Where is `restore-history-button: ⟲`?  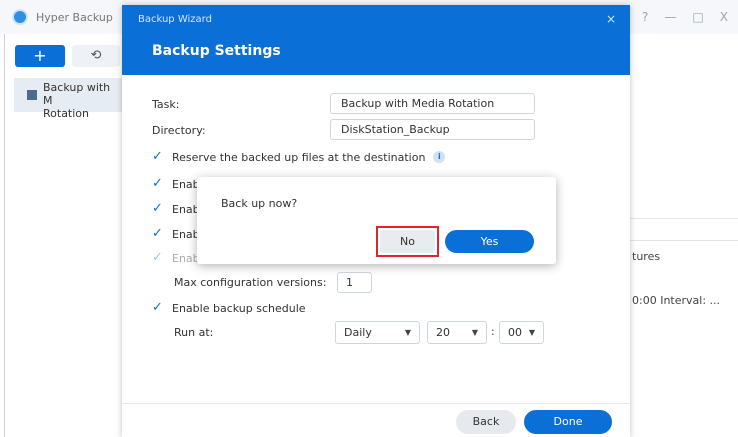 restore-history-button: ⟲ is located at coordinates (96, 56).